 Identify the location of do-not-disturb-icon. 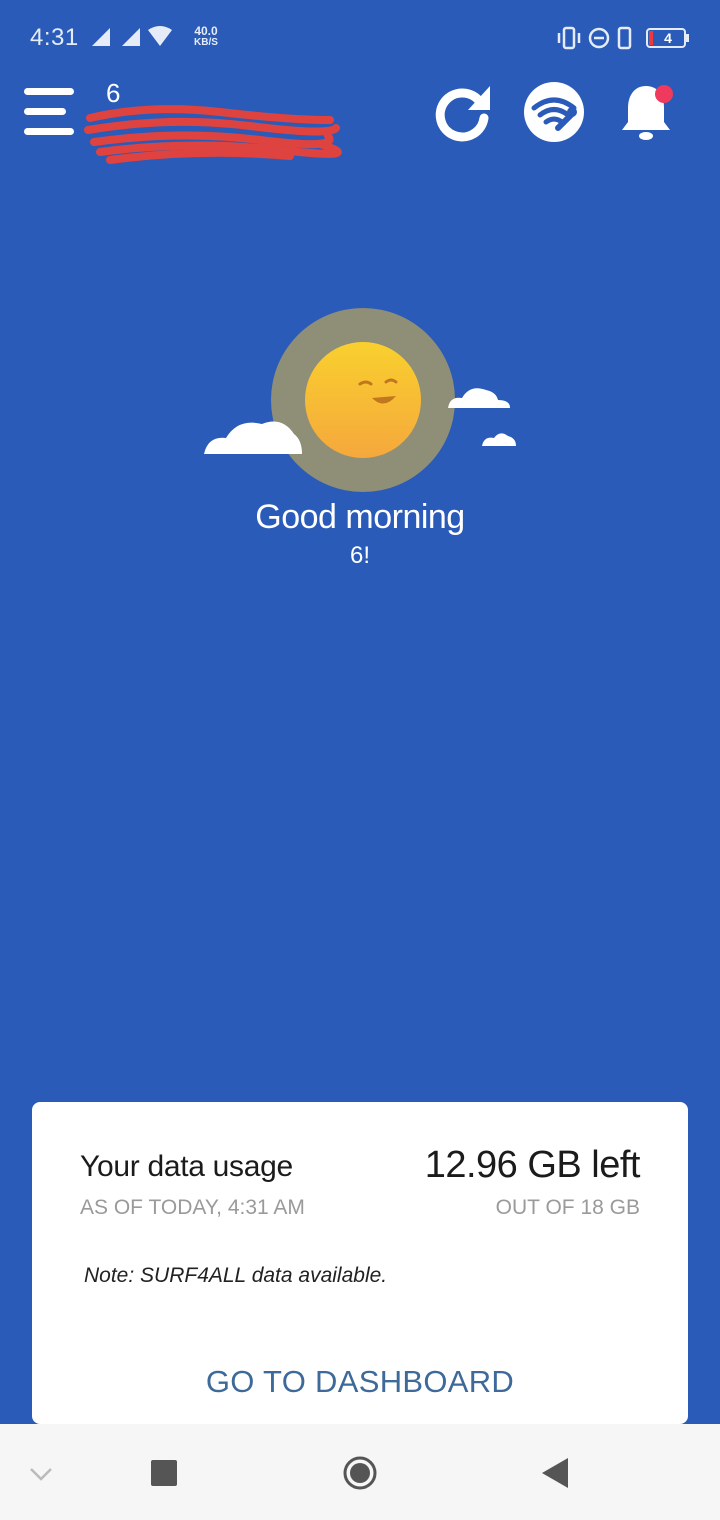
(599, 38).